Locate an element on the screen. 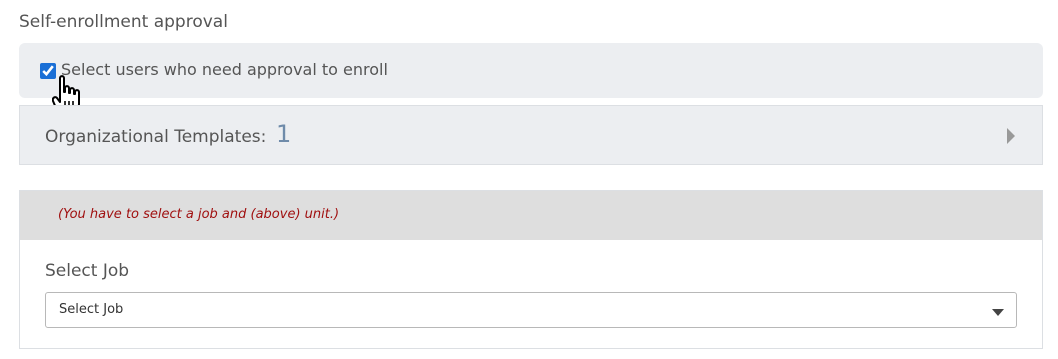 The height and width of the screenshot is (359, 1058). select-job-label: Select Job is located at coordinates (87, 271).